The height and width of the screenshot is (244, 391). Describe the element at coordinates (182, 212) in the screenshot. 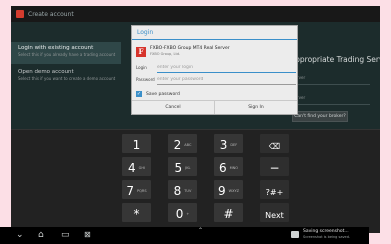

I see `key-0: 0 +` at that location.